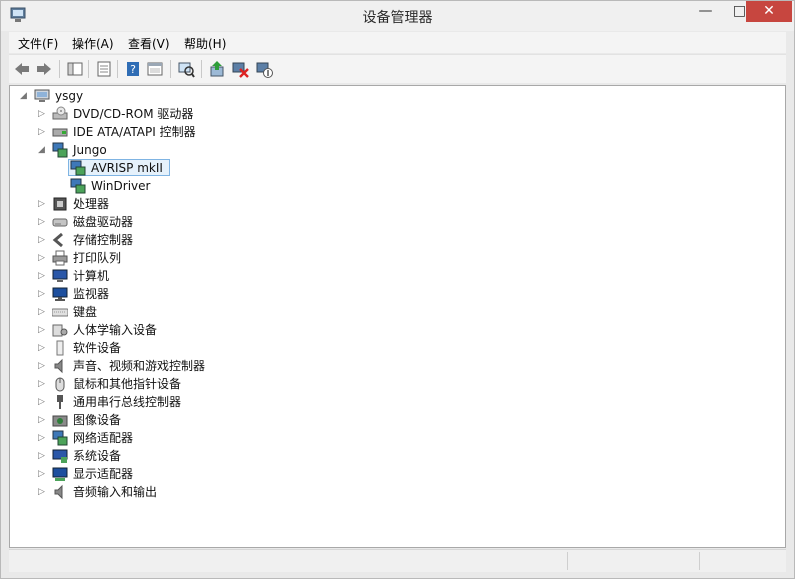  Describe the element at coordinates (397, 560) in the screenshot. I see `status-bar` at that location.